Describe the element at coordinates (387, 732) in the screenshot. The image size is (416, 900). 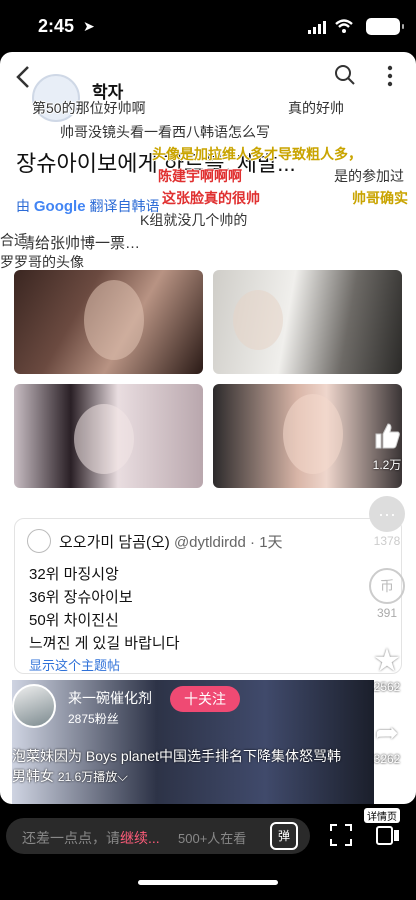
I see `share-icon: ➦` at that location.